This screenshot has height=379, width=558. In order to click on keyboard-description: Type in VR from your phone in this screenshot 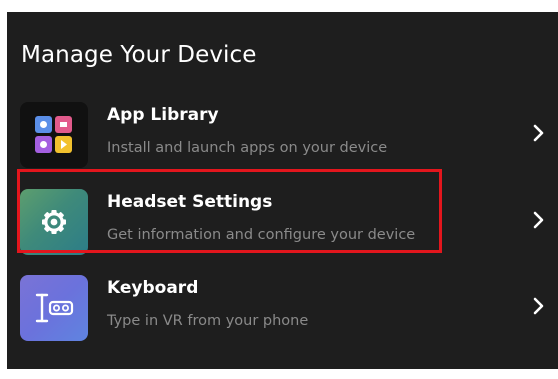, I will do `click(208, 321)`.